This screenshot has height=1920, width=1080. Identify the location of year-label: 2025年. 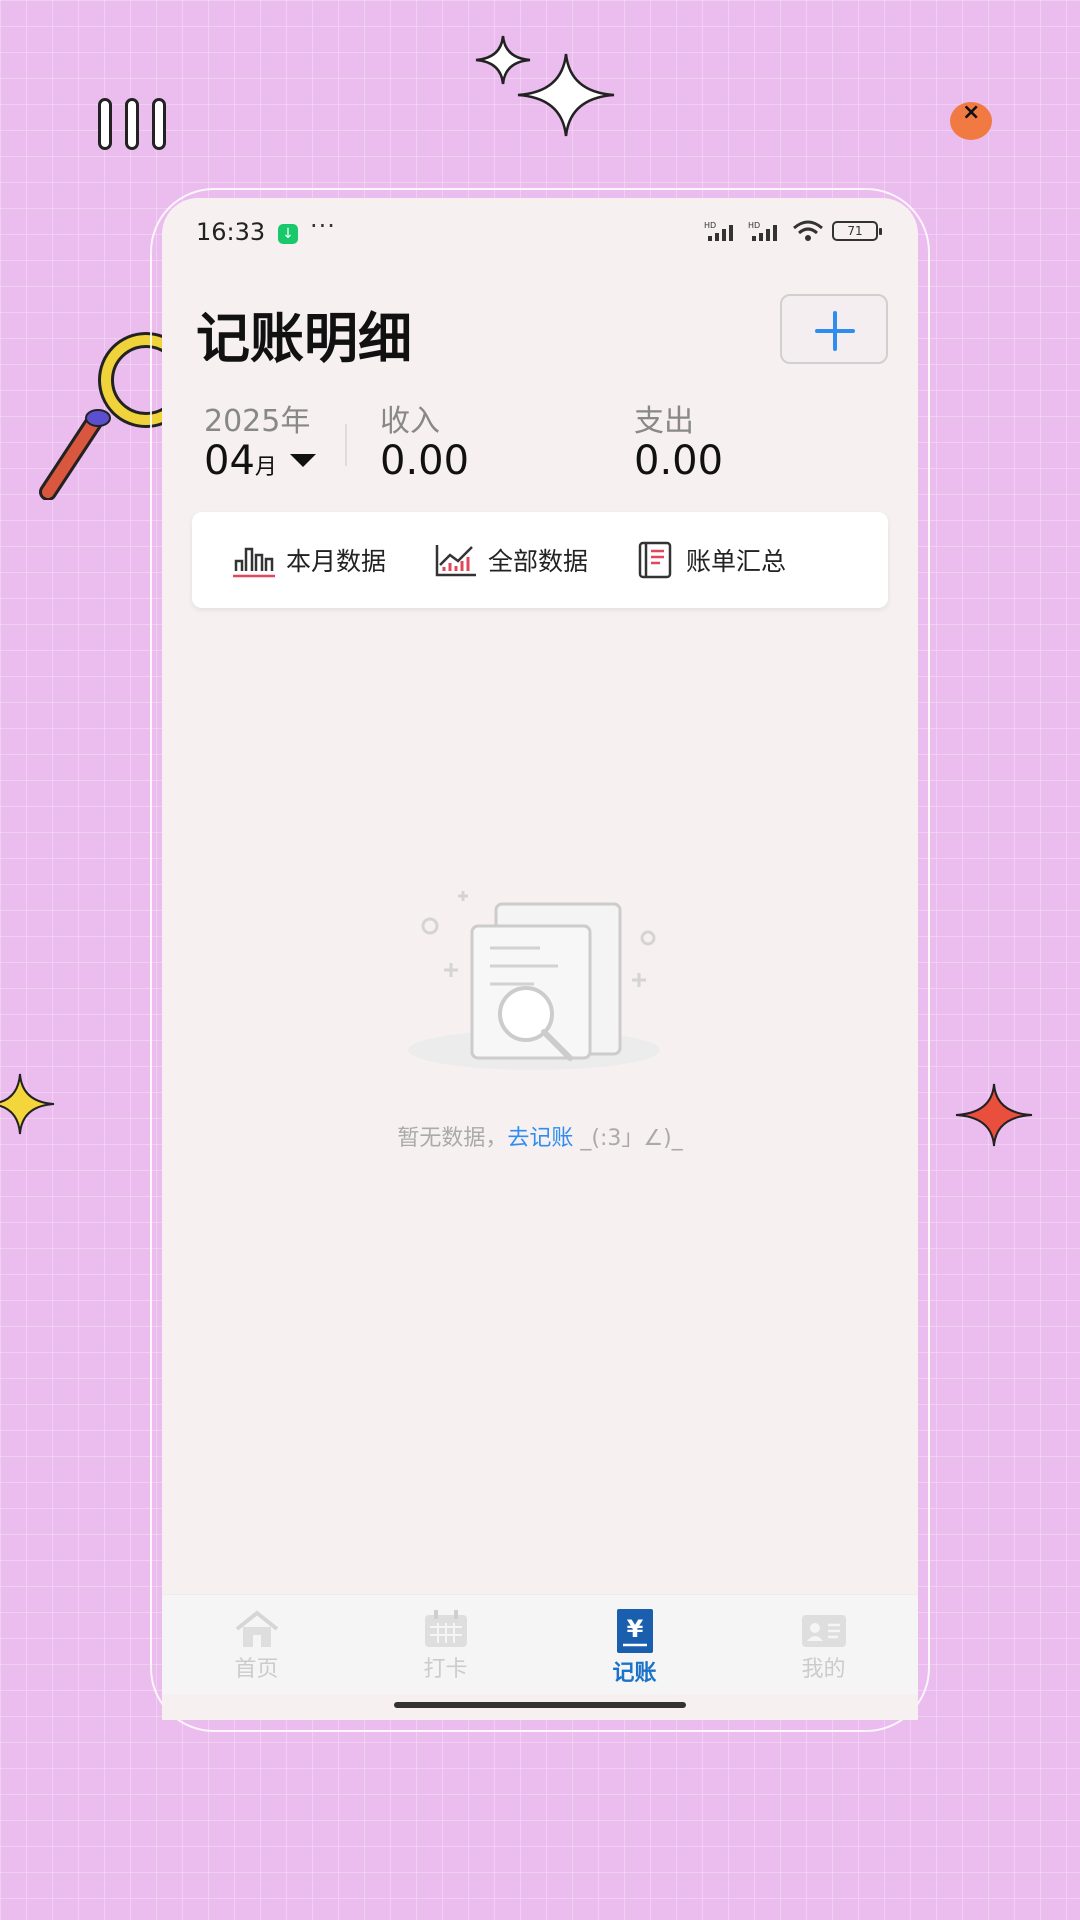
(257, 421).